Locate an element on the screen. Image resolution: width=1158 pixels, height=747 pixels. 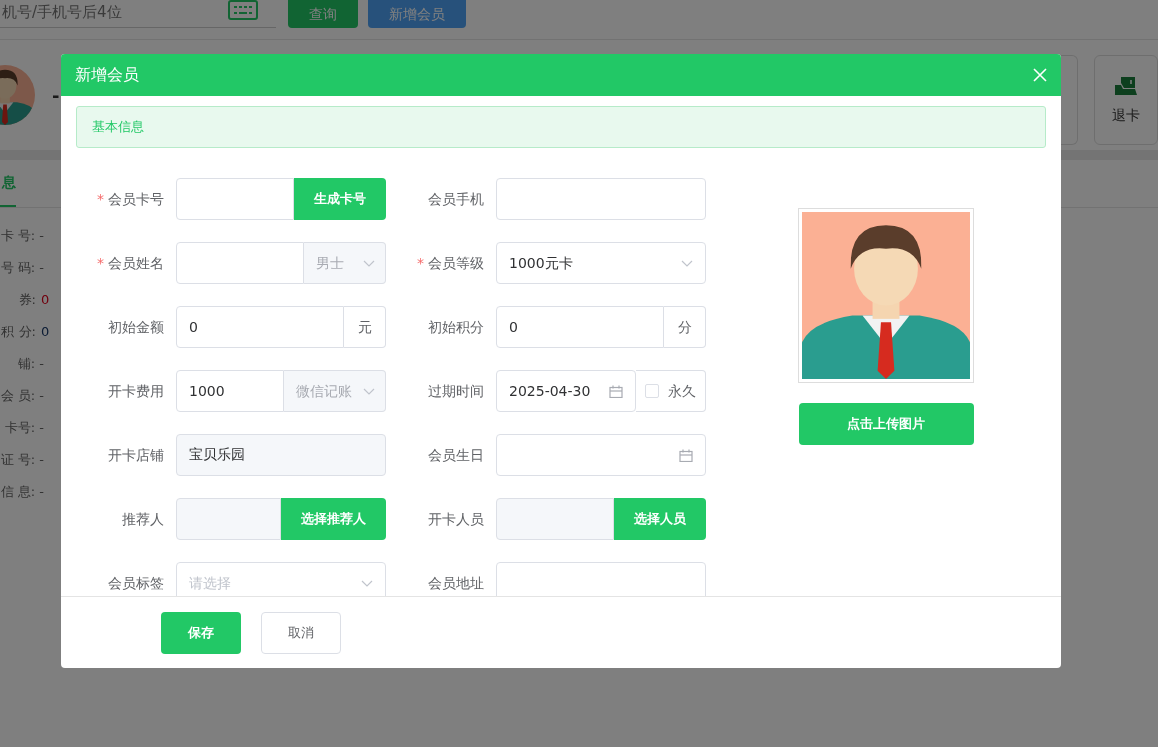
date-field is located at coordinates (601, 455).